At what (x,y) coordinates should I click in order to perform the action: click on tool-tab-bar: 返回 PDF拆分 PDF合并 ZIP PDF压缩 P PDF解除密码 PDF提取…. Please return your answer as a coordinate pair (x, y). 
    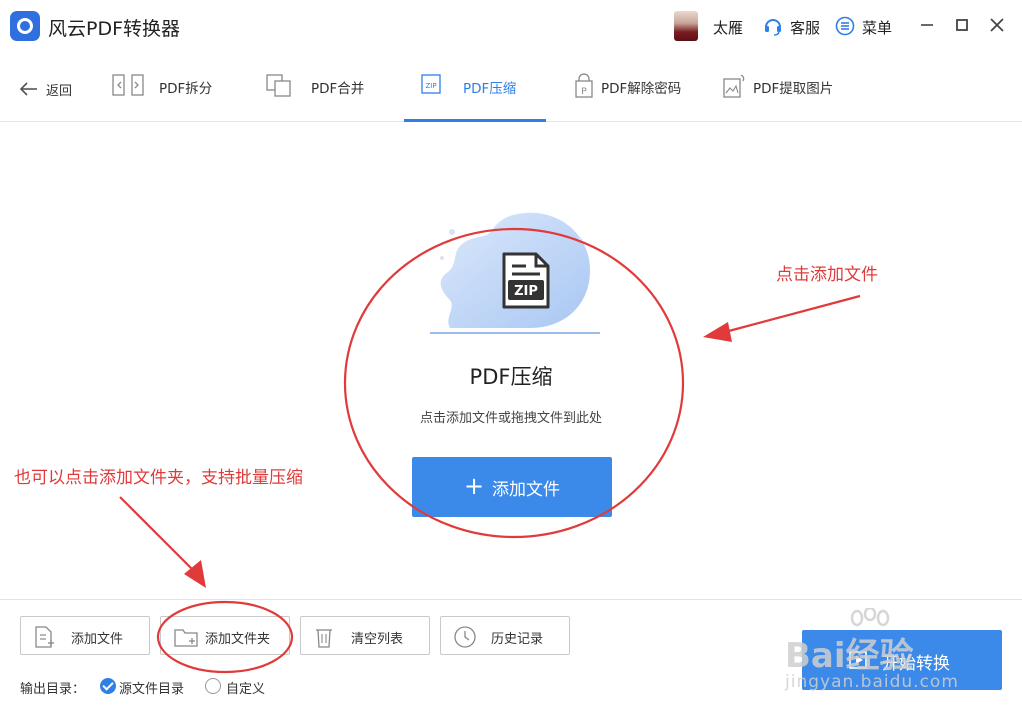
    Looking at the image, I should click on (511, 87).